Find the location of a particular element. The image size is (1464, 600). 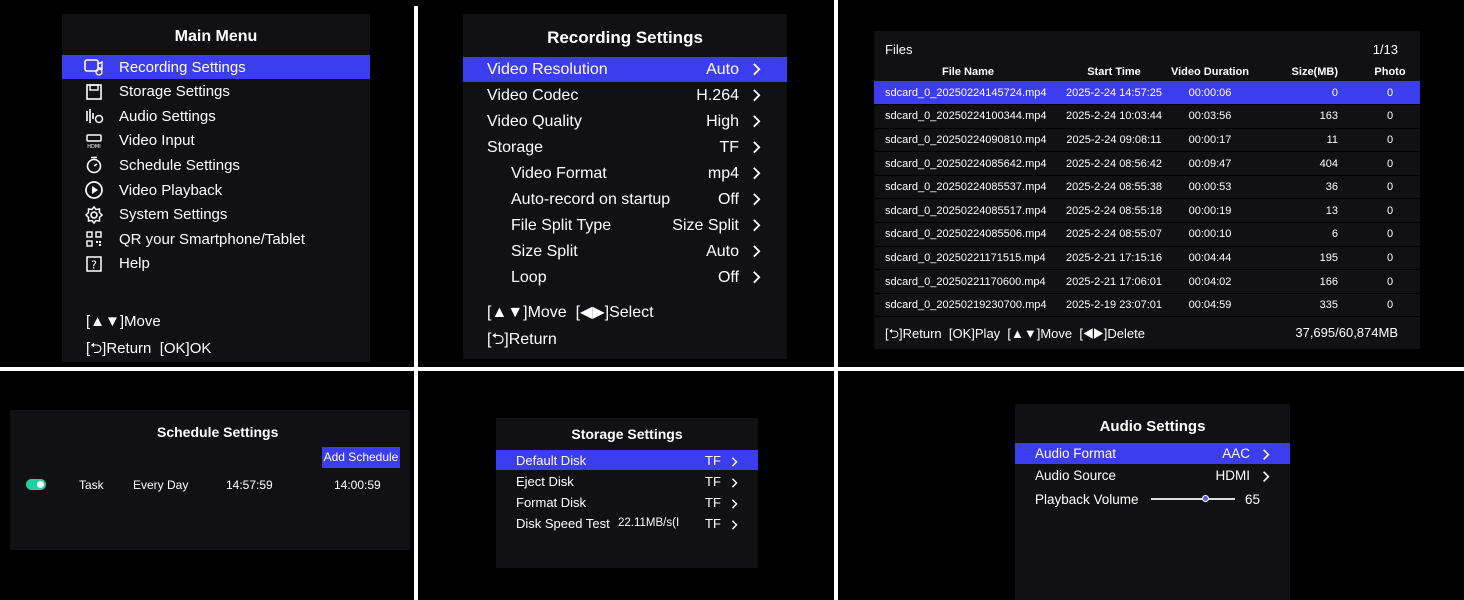

page-title: Main Menu is located at coordinates (216, 36).